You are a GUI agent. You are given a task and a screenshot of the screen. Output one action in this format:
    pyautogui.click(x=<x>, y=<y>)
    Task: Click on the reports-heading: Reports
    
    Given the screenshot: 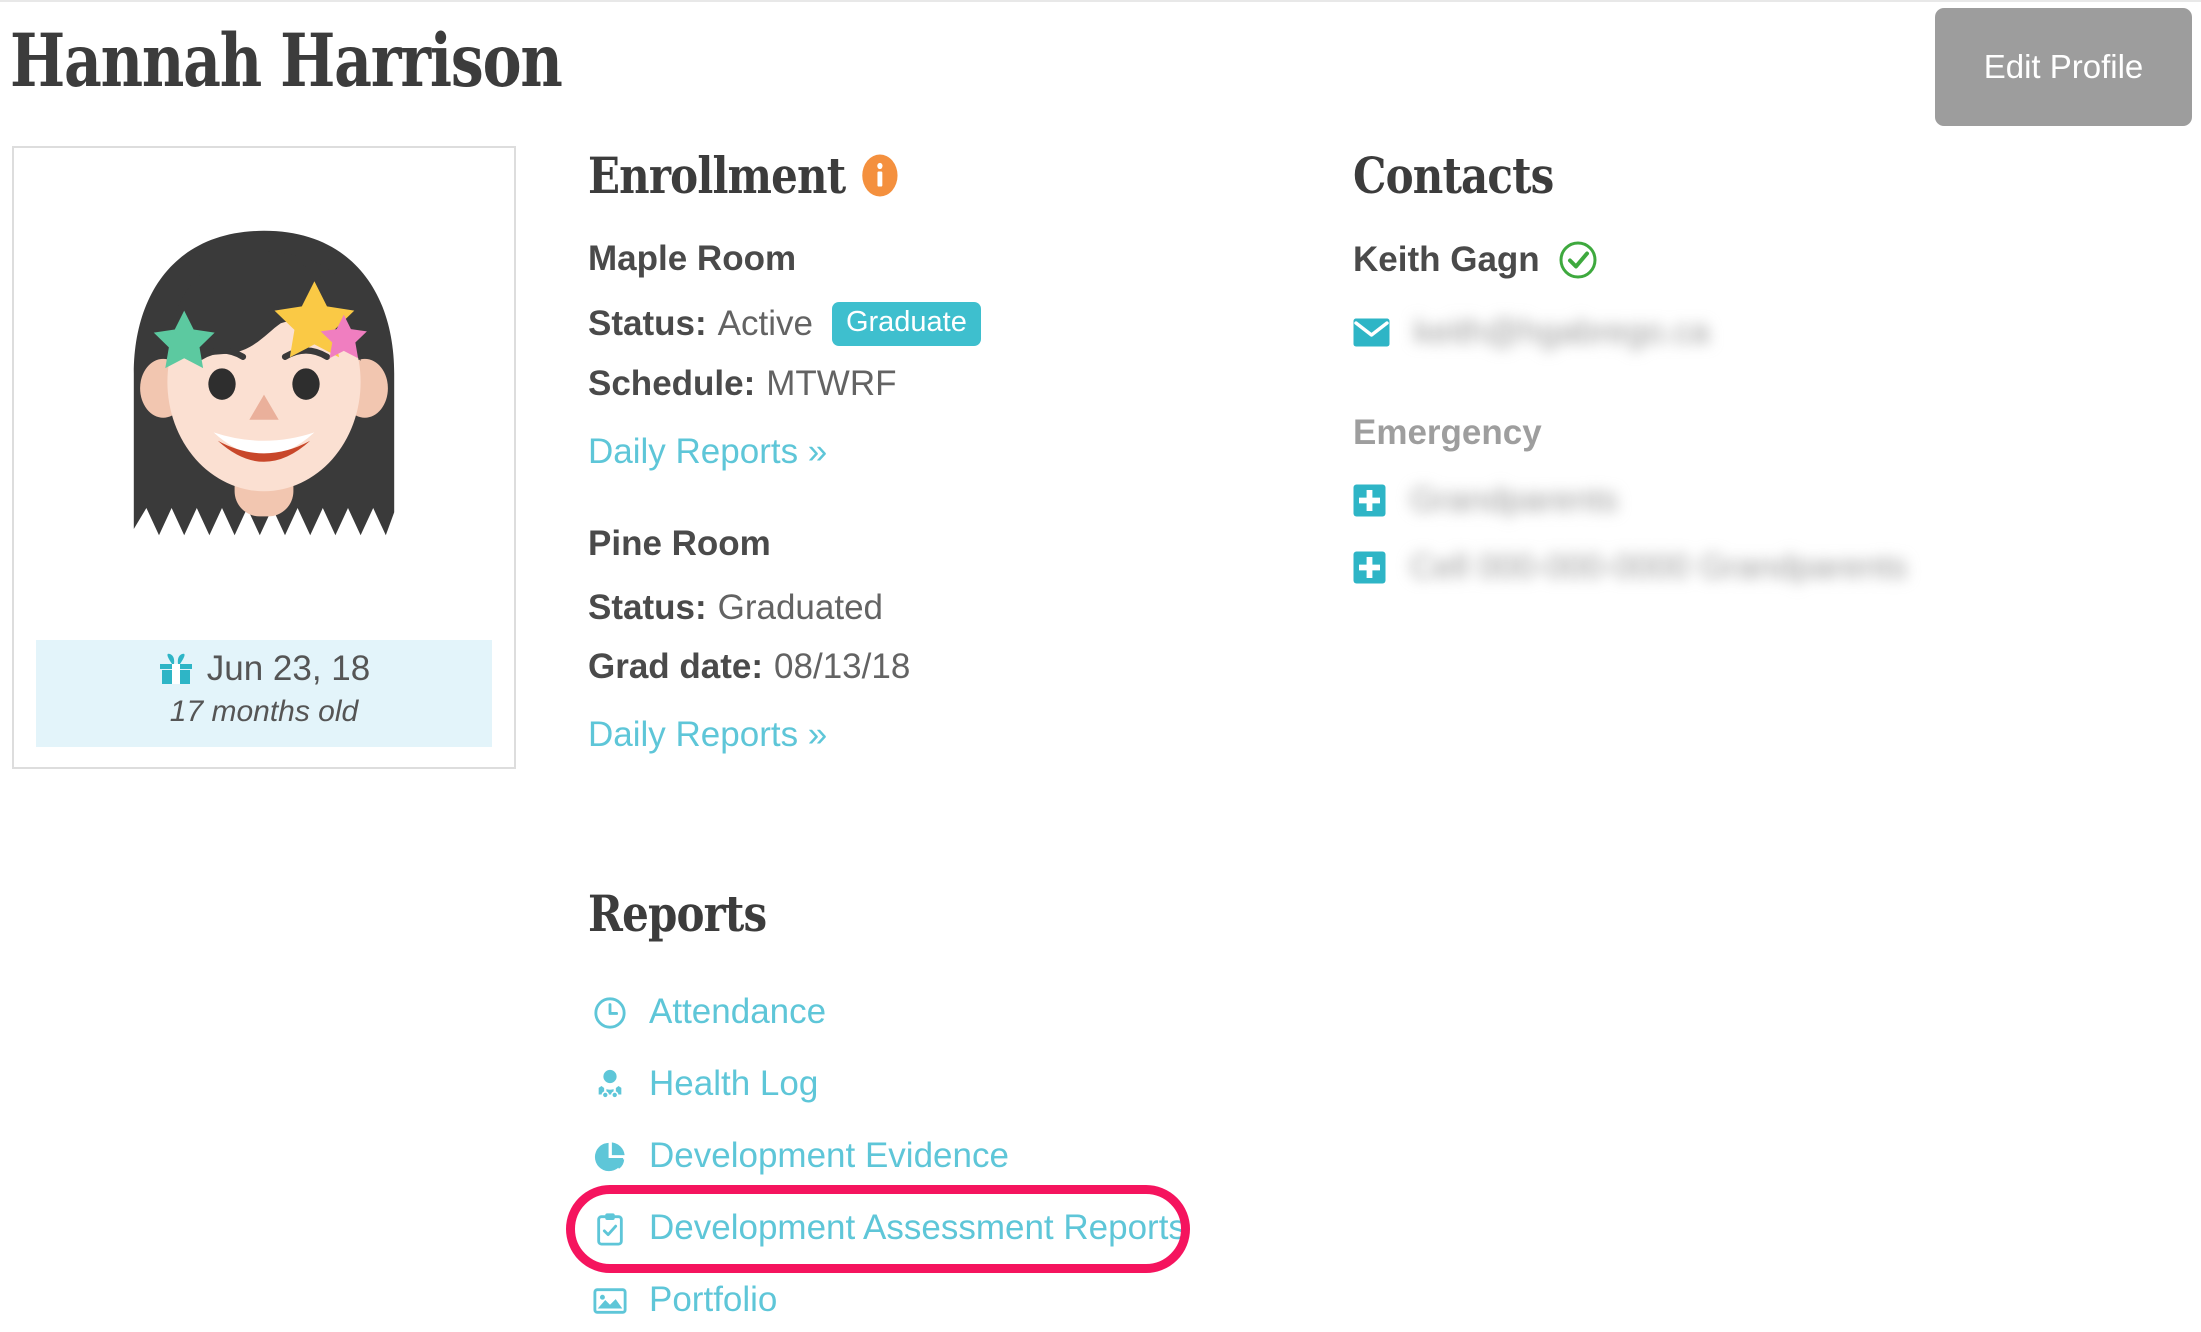 What is the action you would take?
    pyautogui.click(x=907, y=913)
    